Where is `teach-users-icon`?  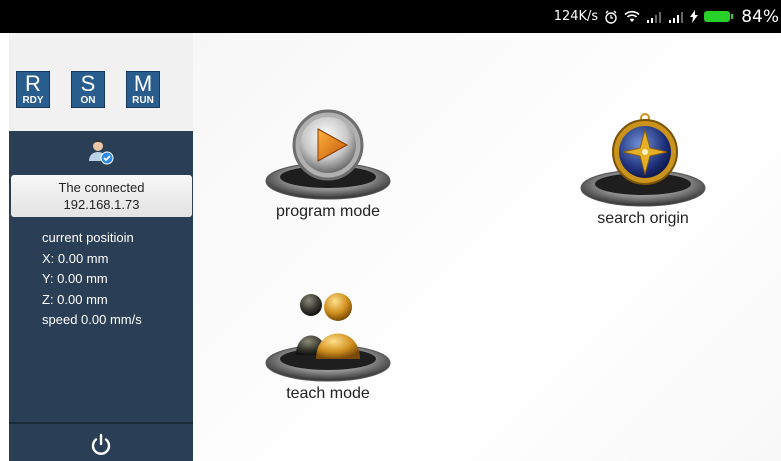 teach-users-icon is located at coordinates (328, 337).